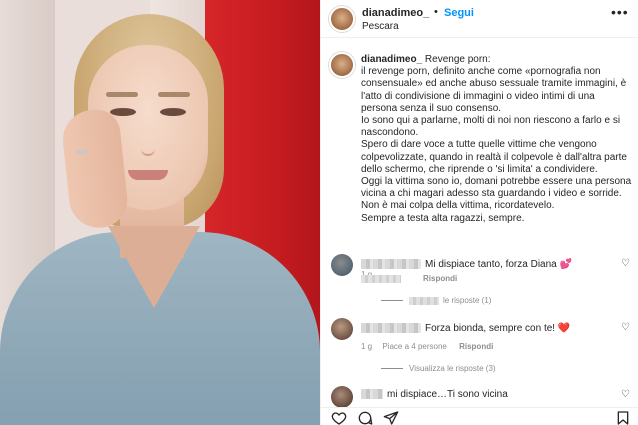 The image size is (638, 425). Describe the element at coordinates (174, 94) in the screenshot. I see `right-eyebrow` at that location.